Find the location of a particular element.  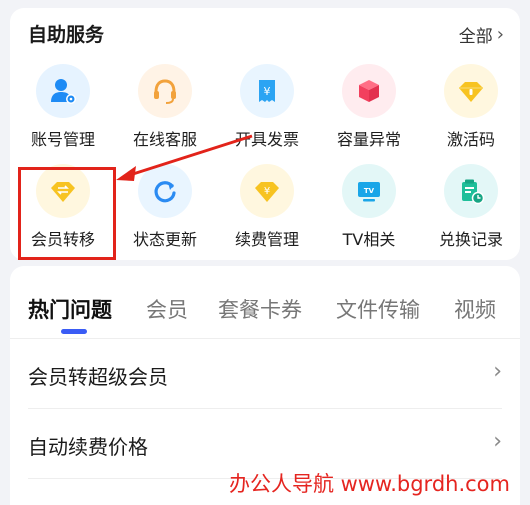

service-status-update: 状态更新 is located at coordinates (165, 207).